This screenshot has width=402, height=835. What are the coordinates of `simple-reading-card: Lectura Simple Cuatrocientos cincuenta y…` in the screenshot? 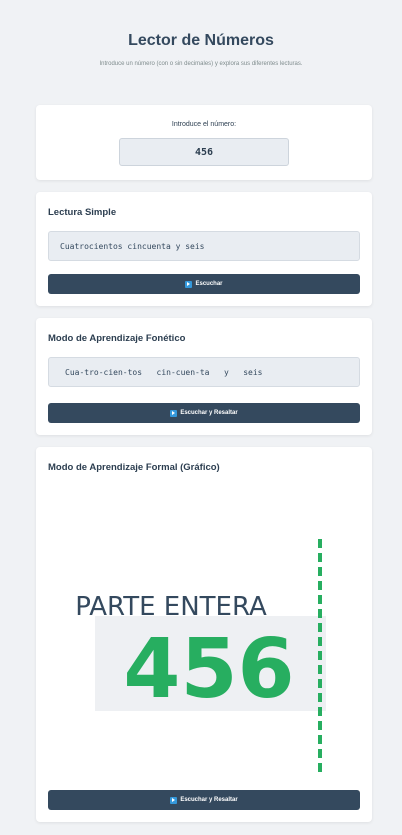 It's located at (204, 249).